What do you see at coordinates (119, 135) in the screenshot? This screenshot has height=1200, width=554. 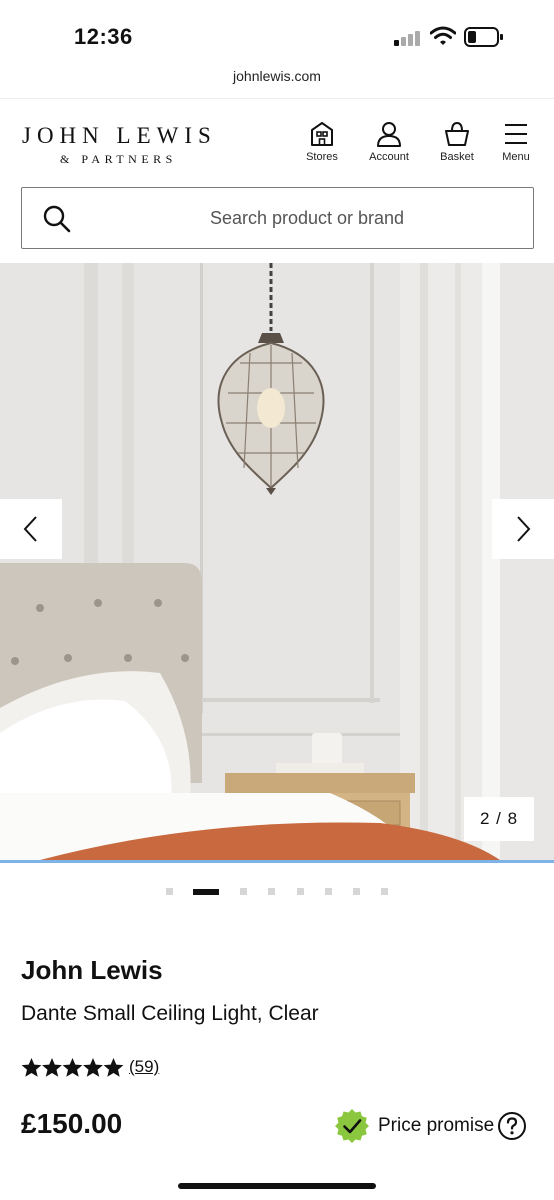 I see `logo-main-text: JOHN LEWIS` at bounding box center [119, 135].